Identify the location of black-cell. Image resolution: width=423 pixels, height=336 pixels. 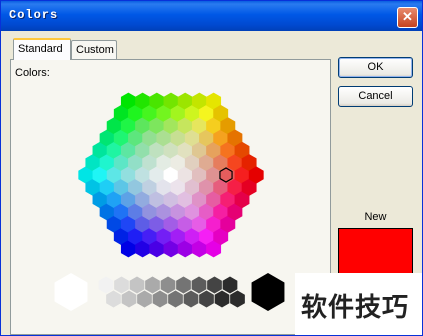
(268, 292).